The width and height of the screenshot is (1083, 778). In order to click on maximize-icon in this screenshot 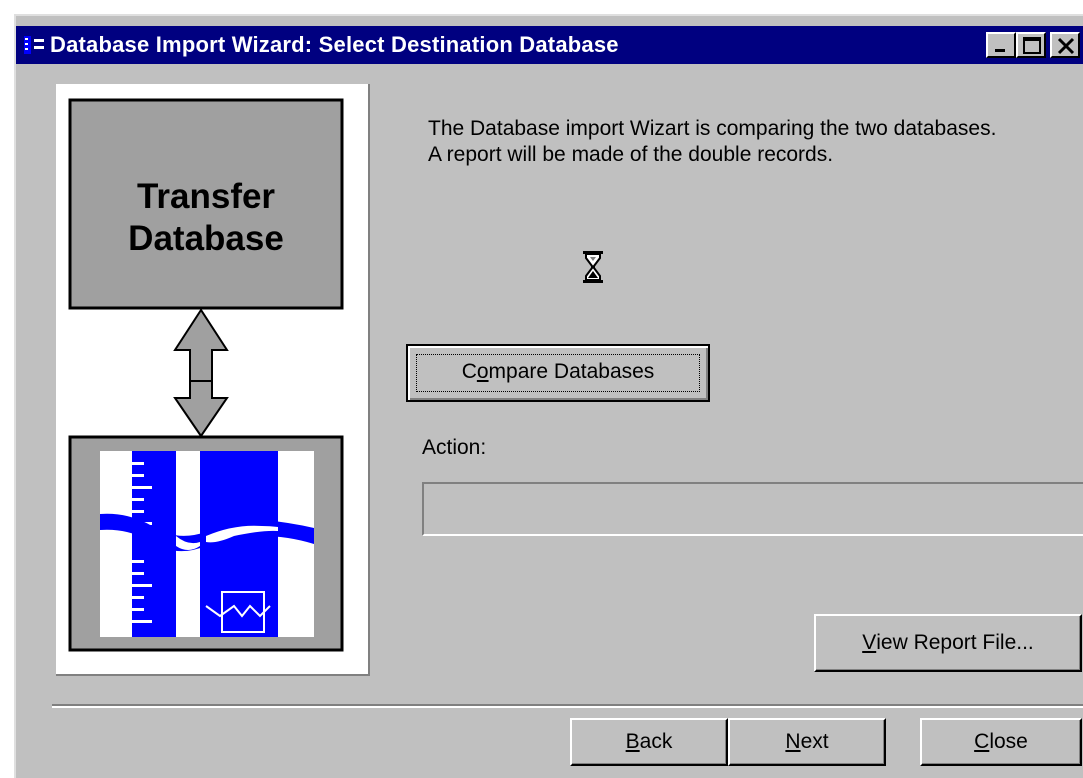, I will do `click(1032, 45)`.